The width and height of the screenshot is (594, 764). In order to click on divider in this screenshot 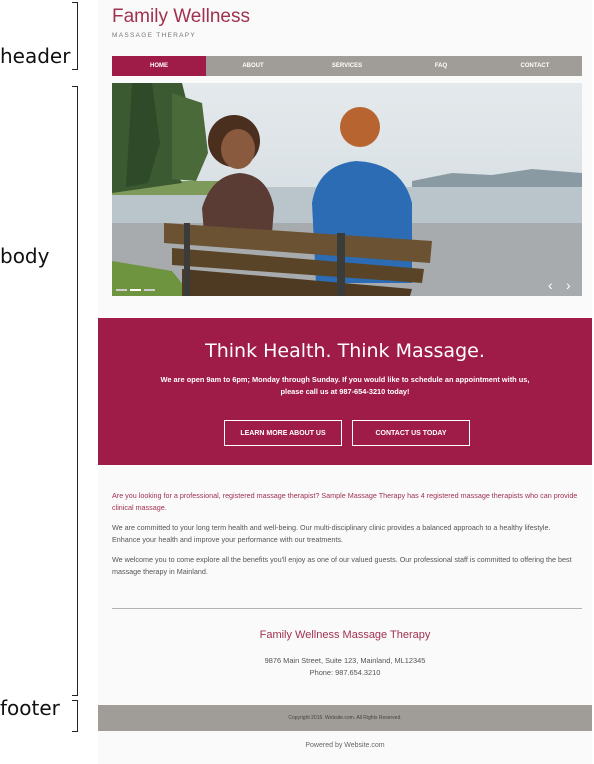, I will do `click(347, 608)`.